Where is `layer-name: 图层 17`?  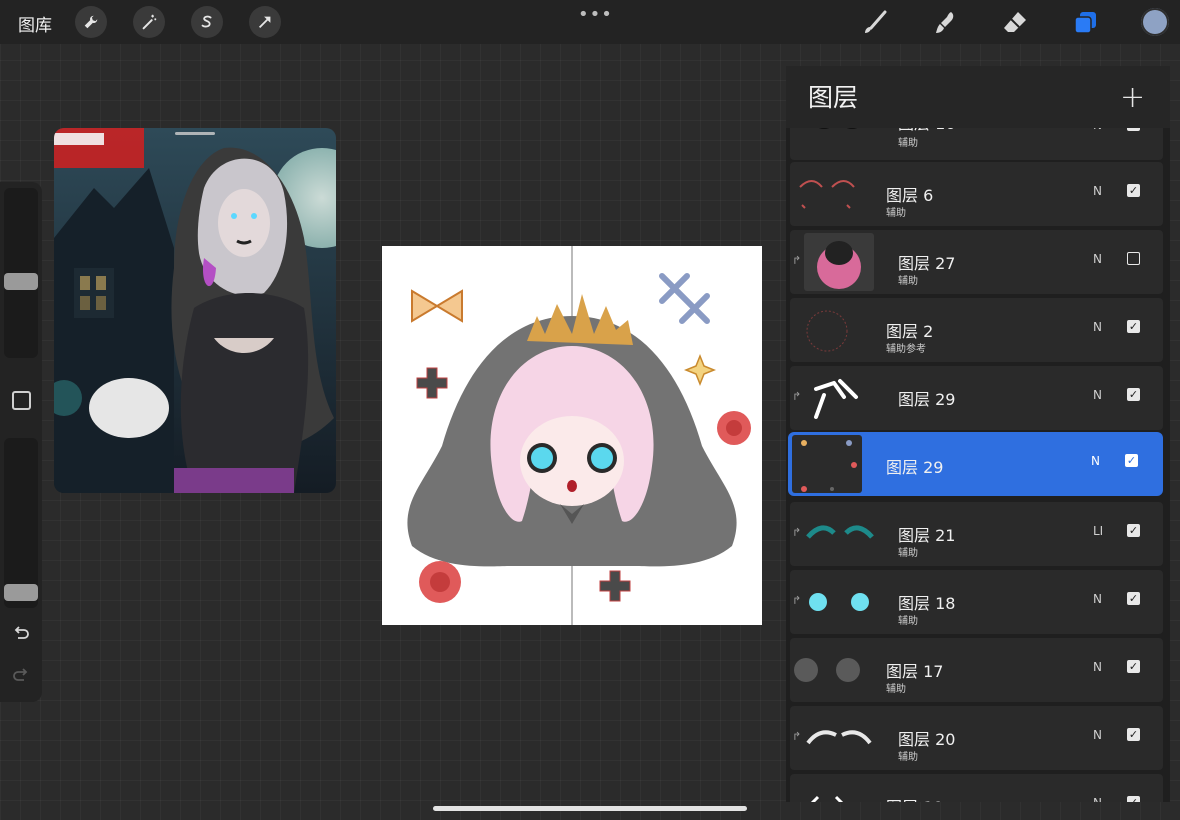
layer-name: 图层 17 is located at coordinates (915, 671).